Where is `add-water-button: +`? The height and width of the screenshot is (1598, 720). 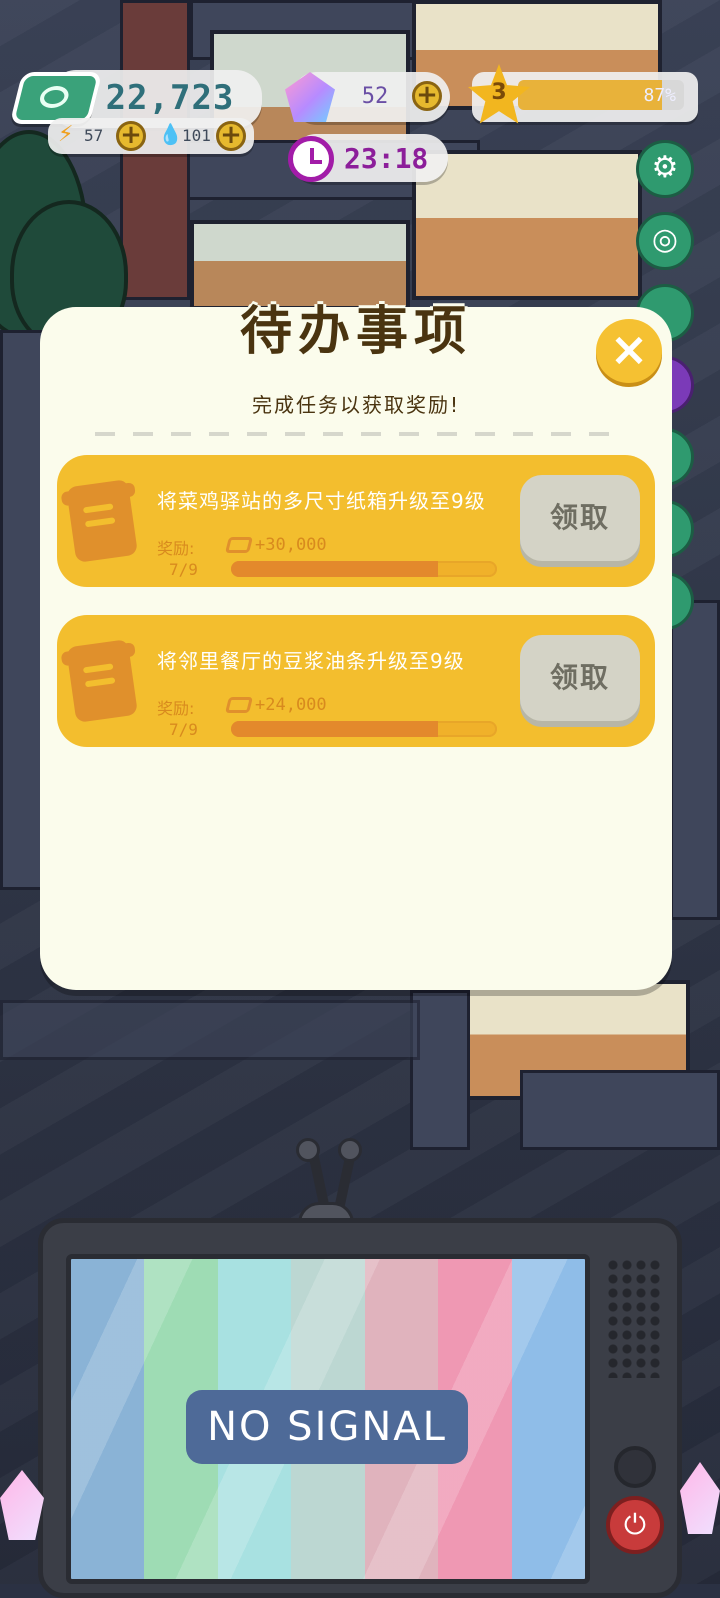 add-water-button: + is located at coordinates (231, 136).